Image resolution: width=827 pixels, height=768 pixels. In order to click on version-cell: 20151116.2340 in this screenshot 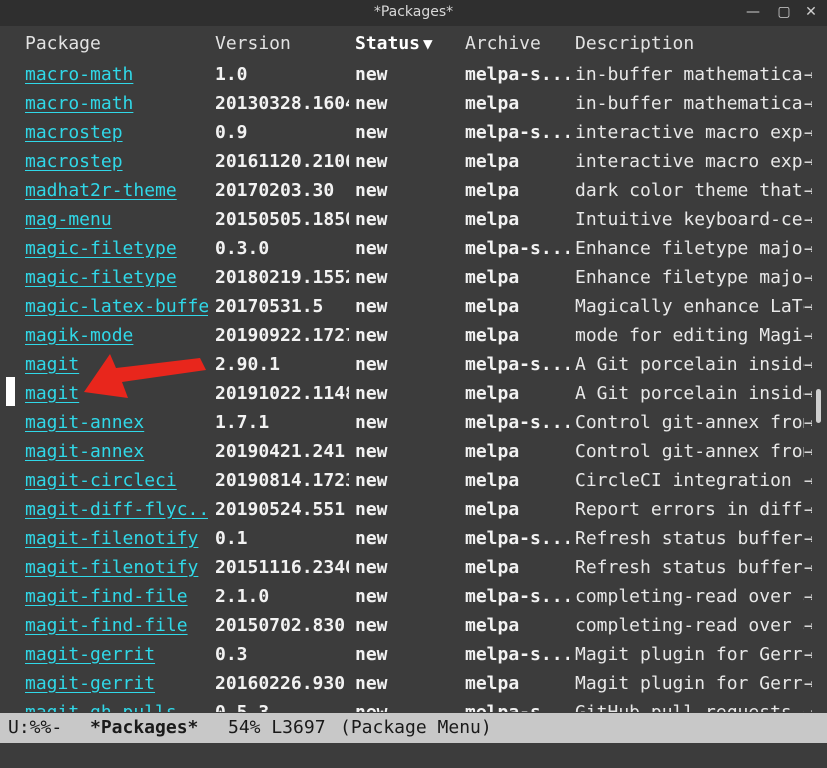, I will do `click(282, 567)`.